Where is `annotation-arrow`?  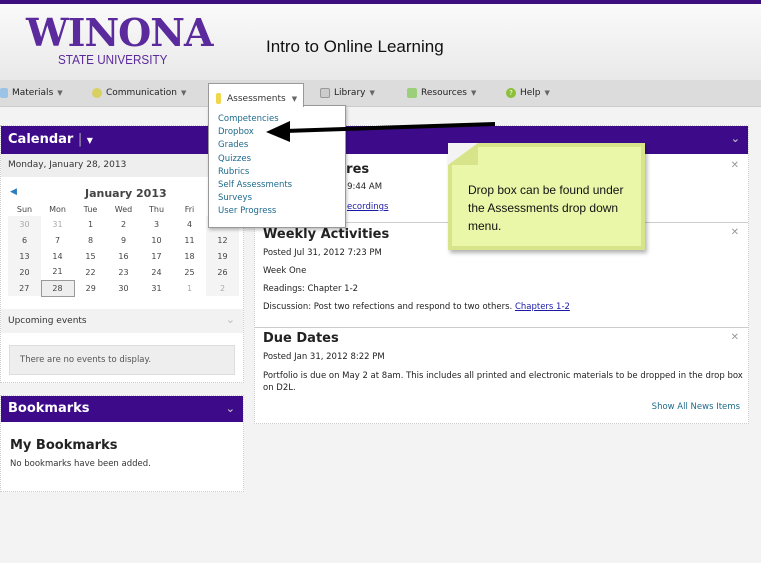 annotation-arrow is located at coordinates (381, 131).